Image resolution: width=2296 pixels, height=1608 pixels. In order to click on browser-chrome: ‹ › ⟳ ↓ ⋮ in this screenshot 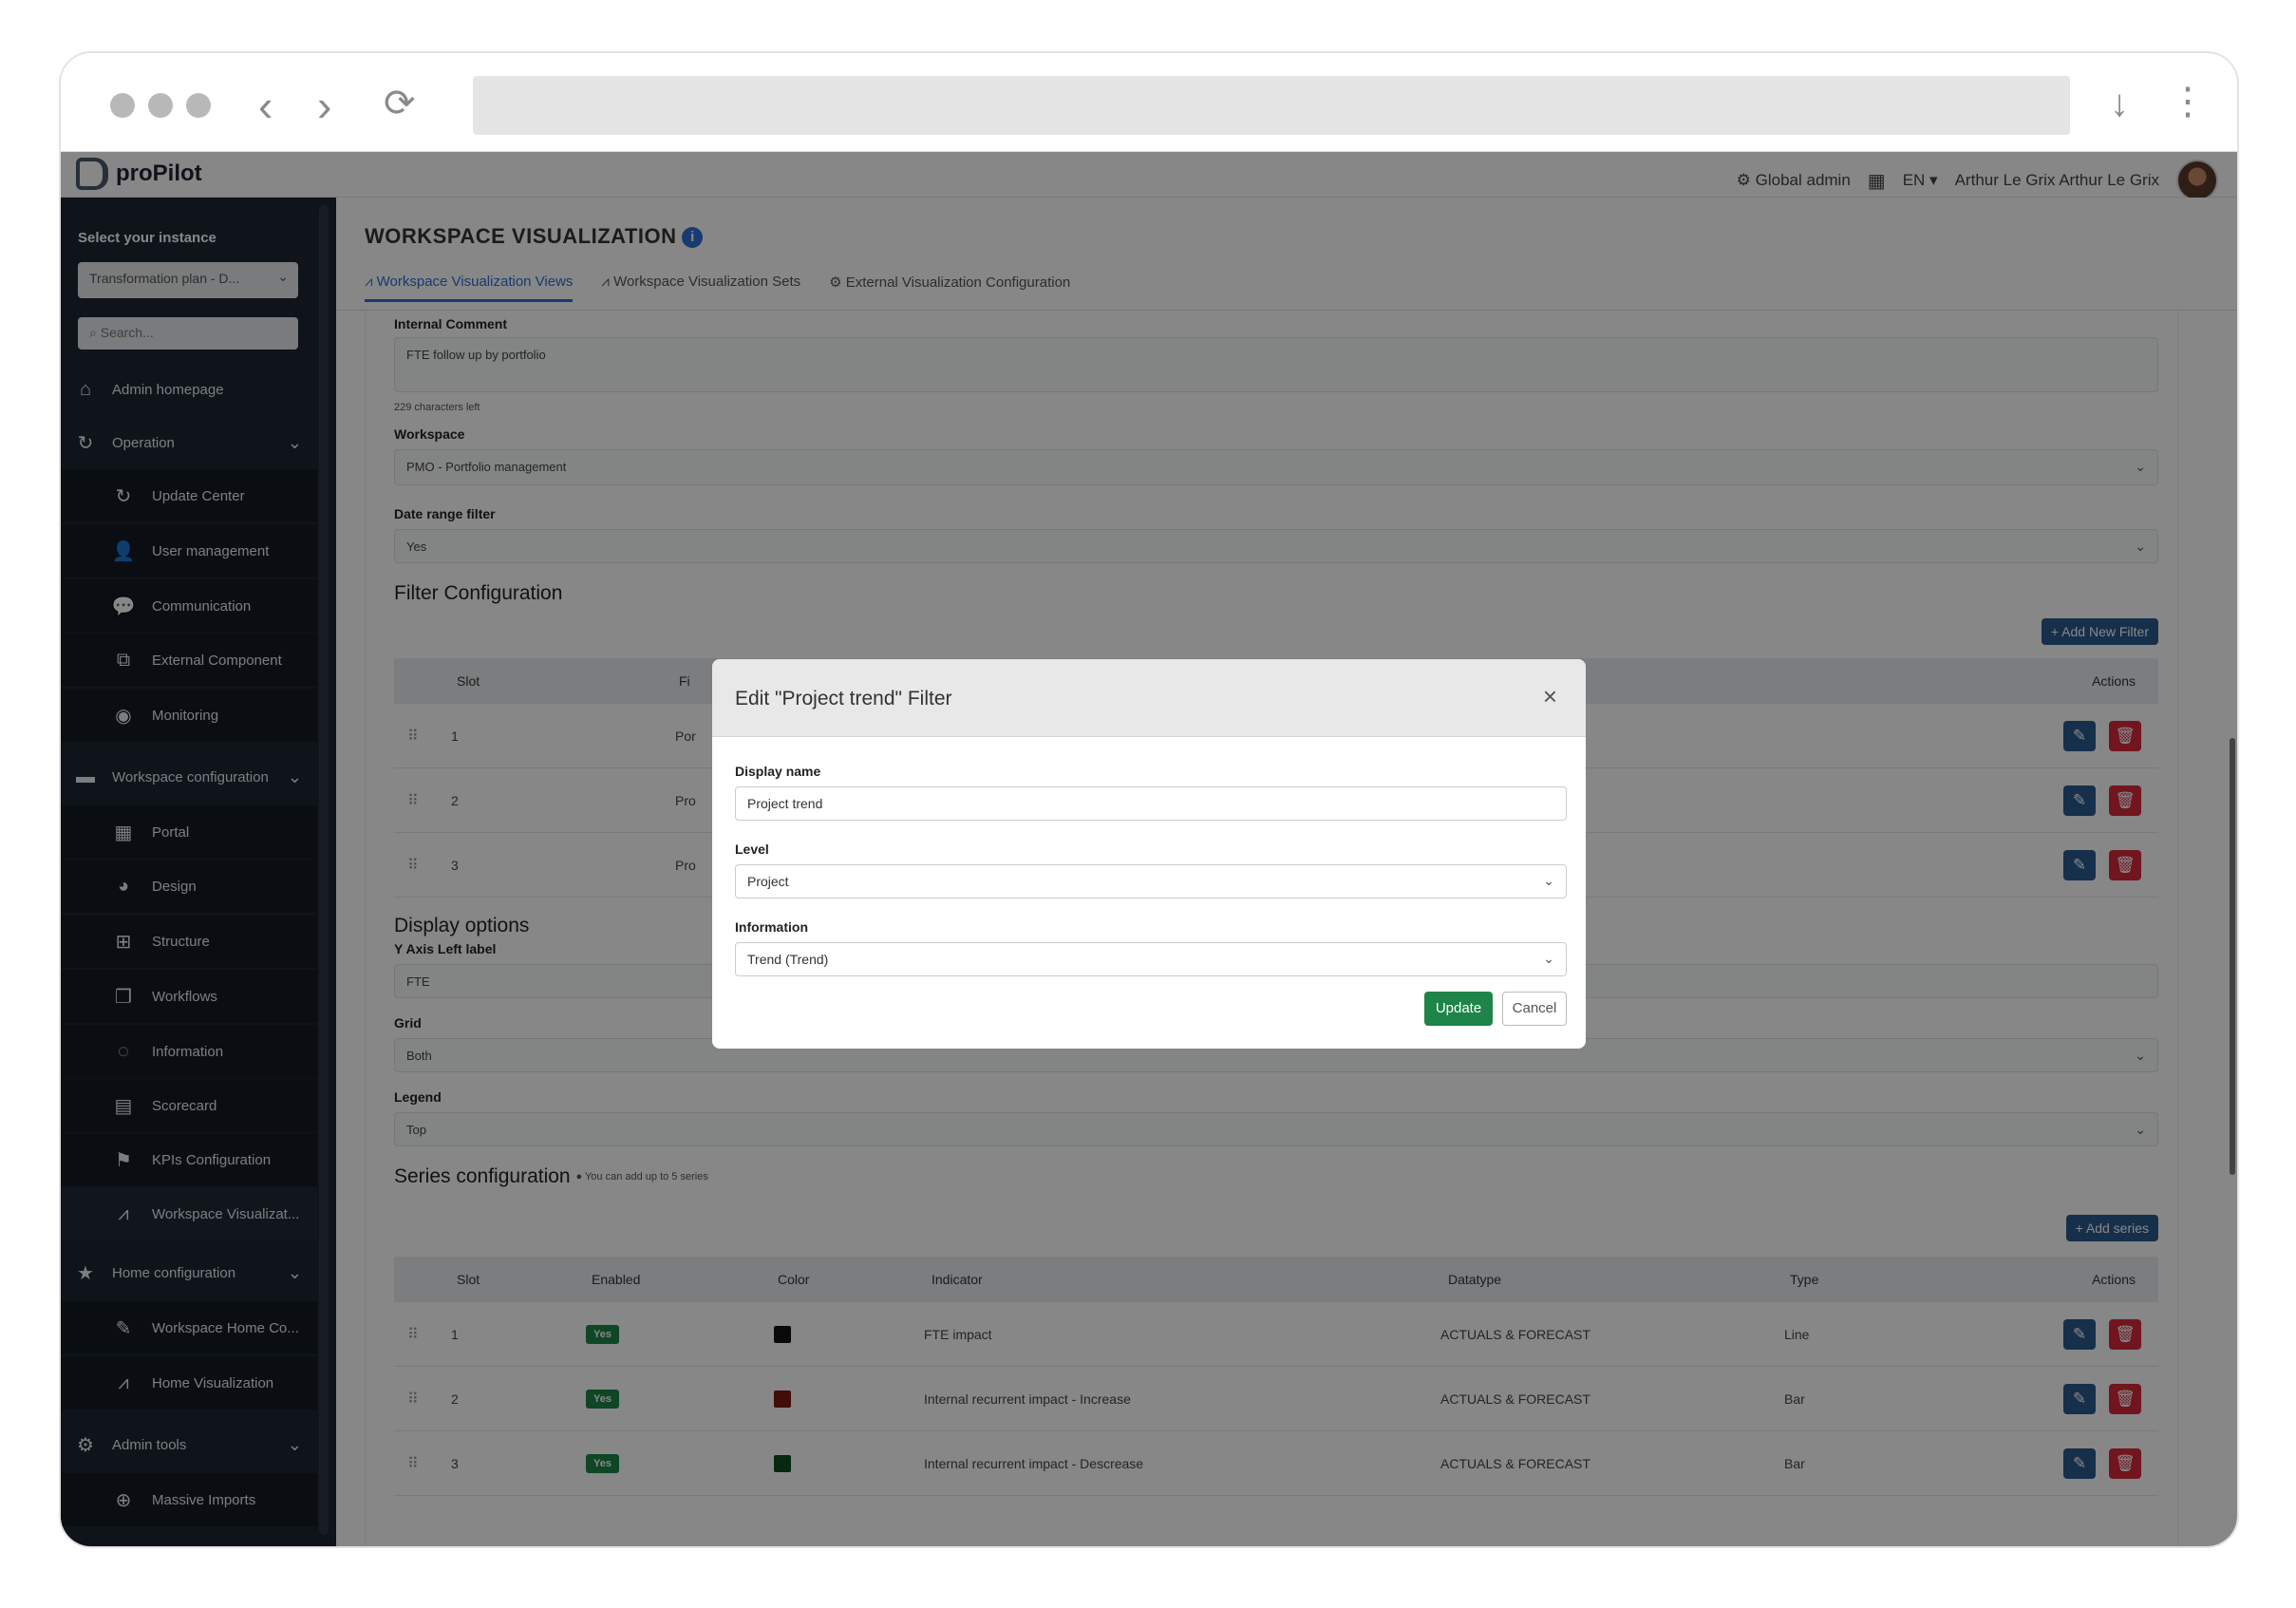, I will do `click(1149, 102)`.